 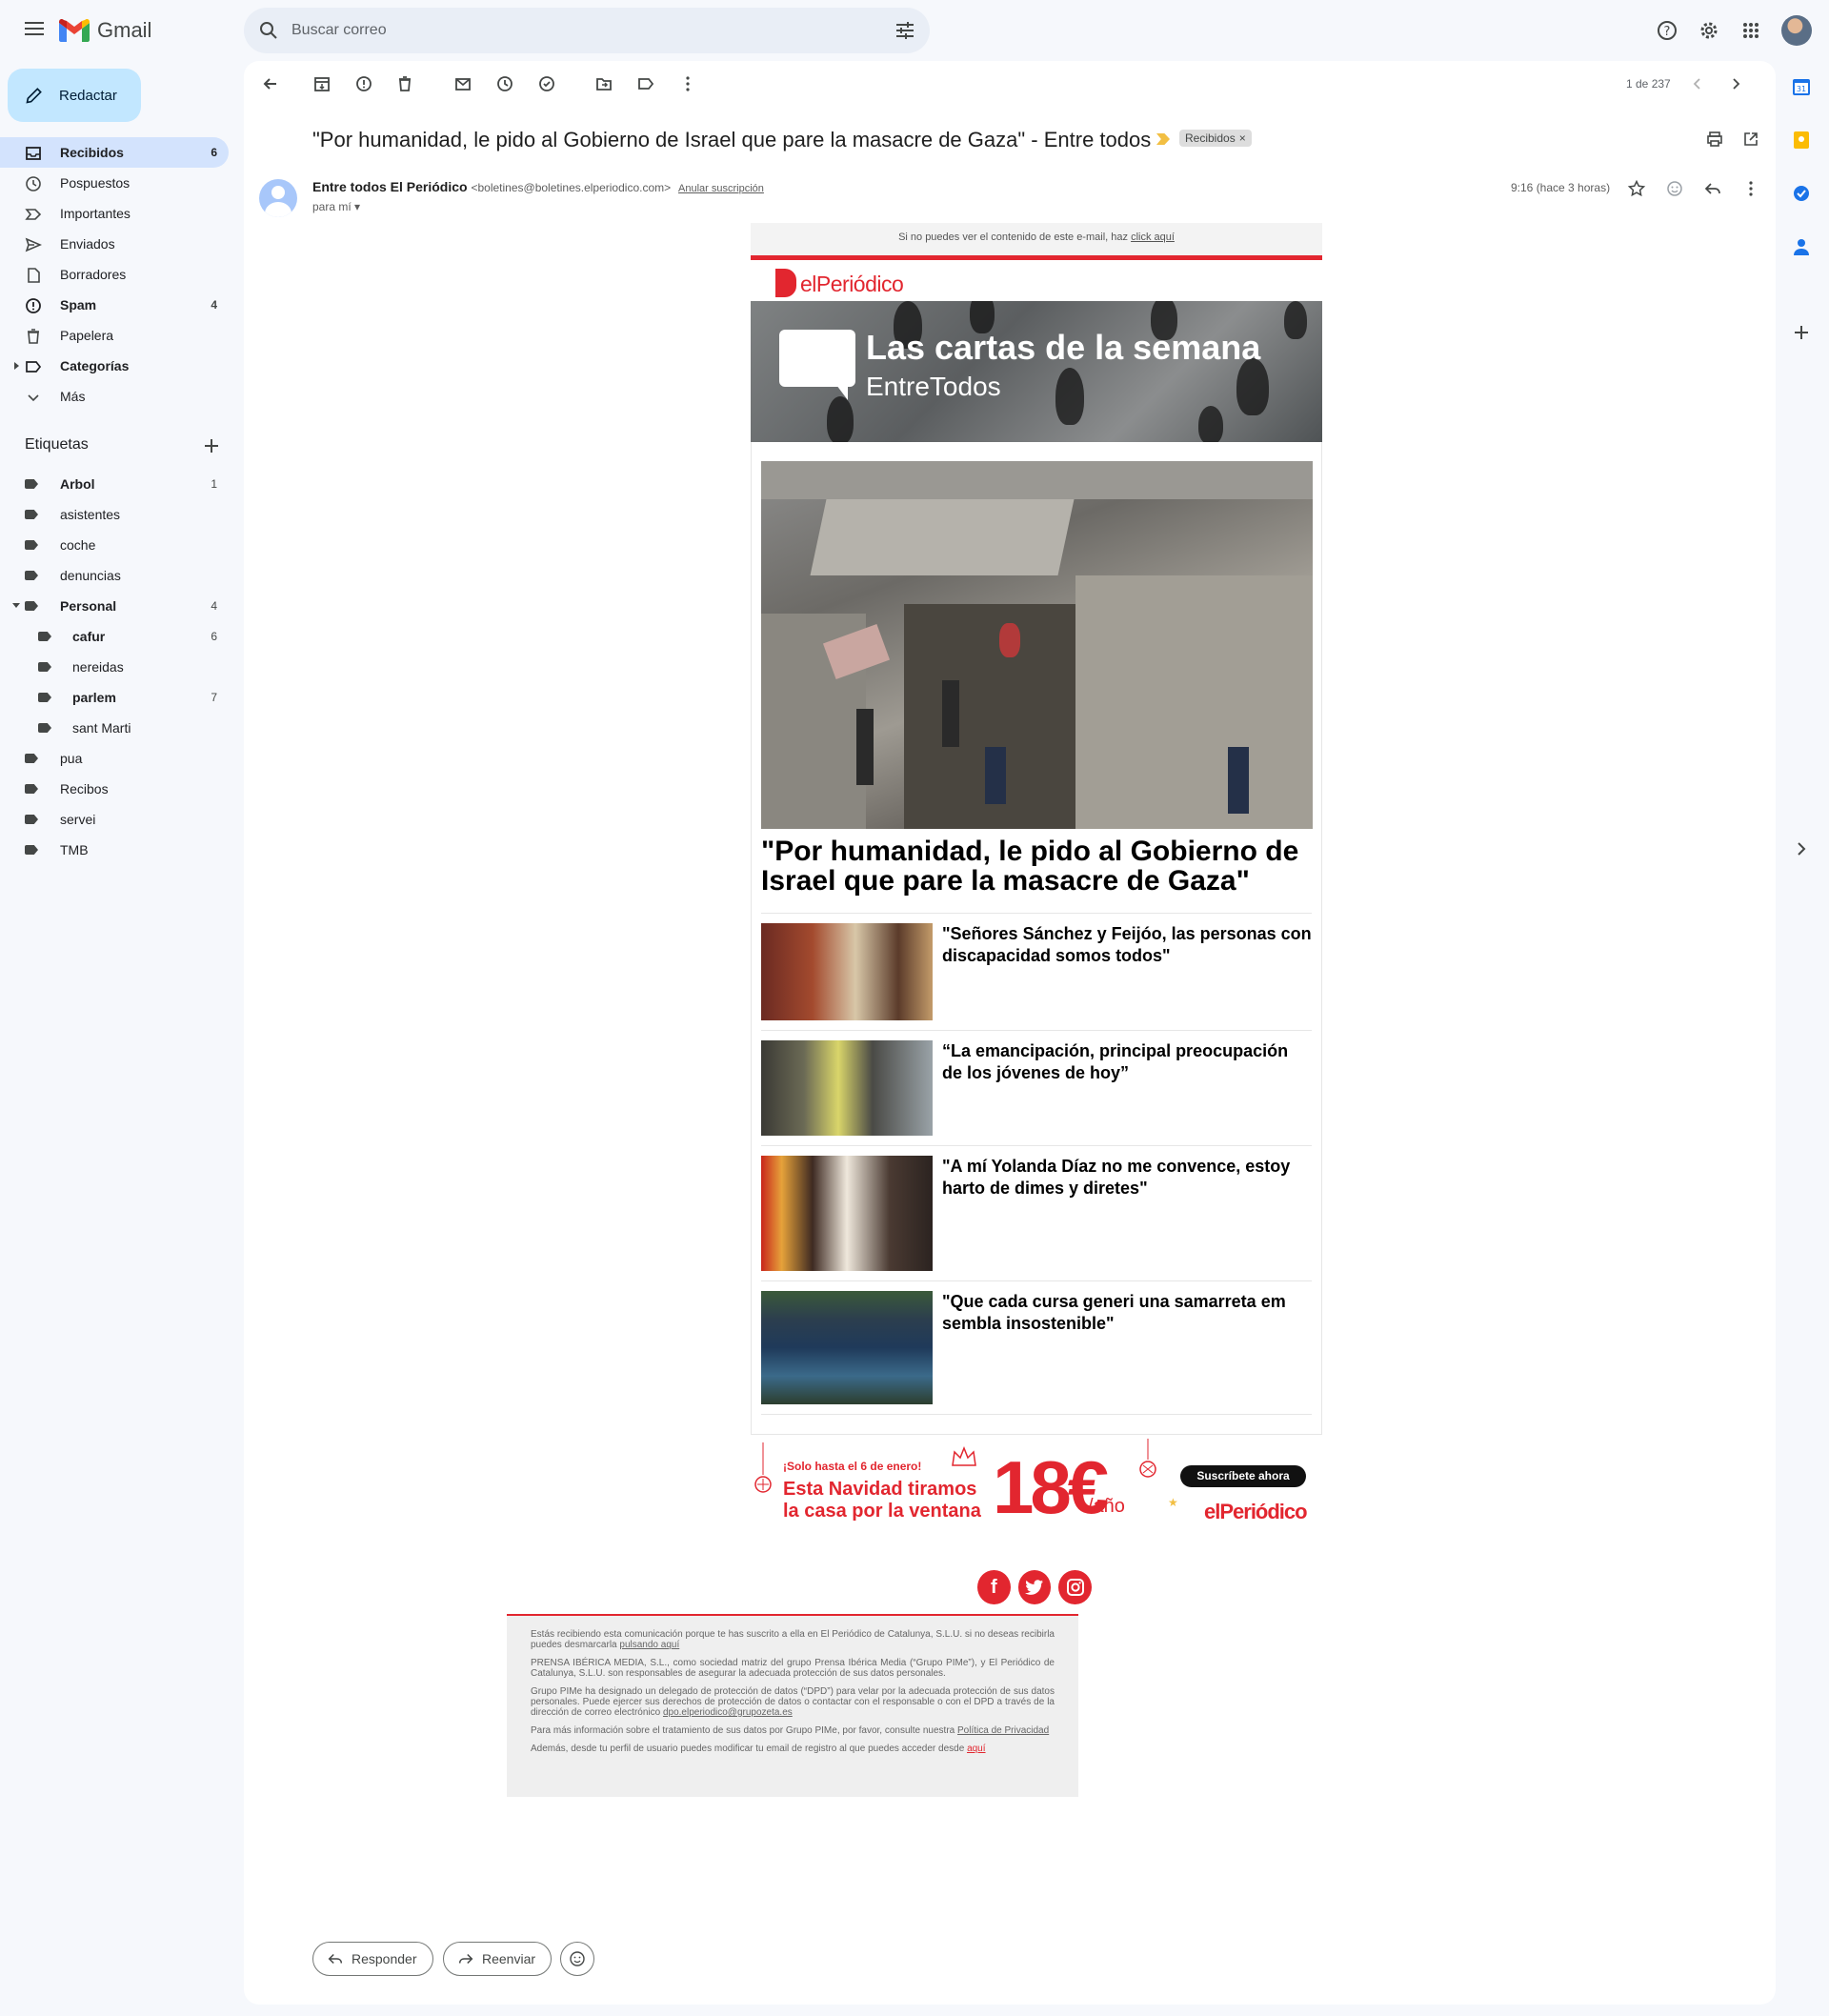 I want to click on twitter-icon, so click(x=1034, y=1587).